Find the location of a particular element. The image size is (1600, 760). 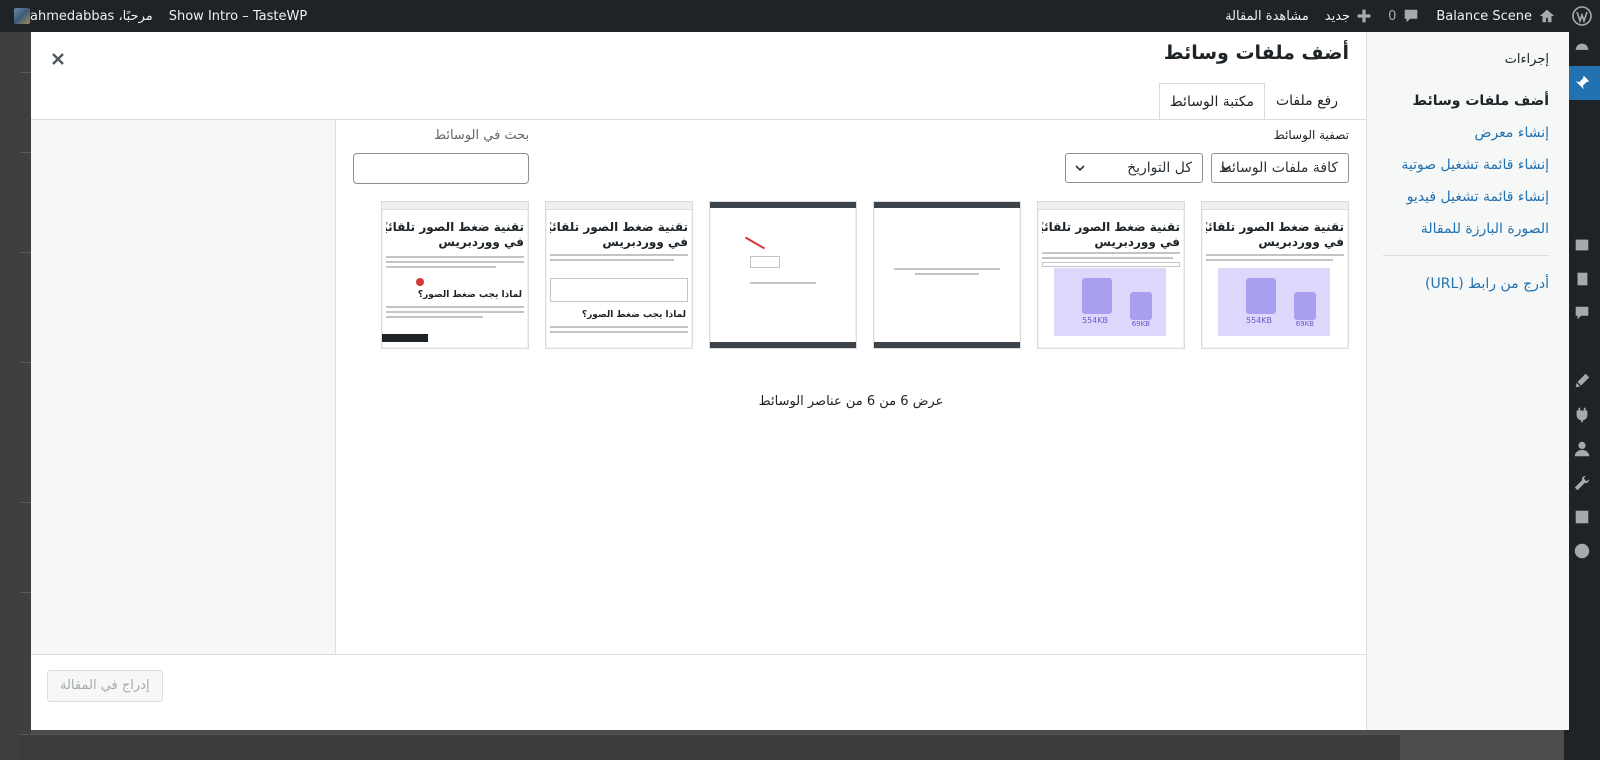

router-tabs: رفع ملفات مكتبة الوسائط is located at coordinates (1253, 101).